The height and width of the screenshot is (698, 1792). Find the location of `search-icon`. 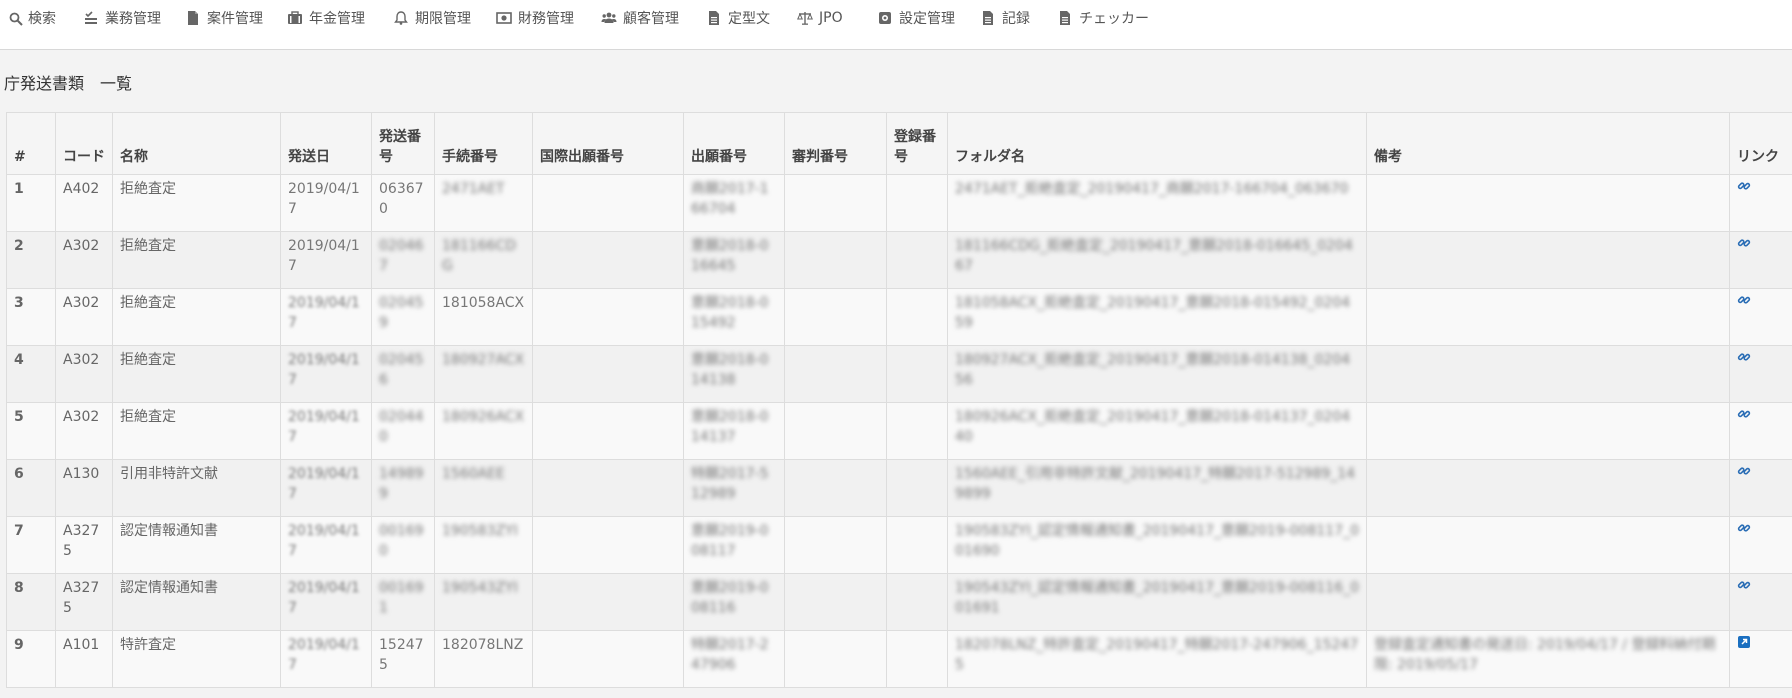

search-icon is located at coordinates (15, 18).